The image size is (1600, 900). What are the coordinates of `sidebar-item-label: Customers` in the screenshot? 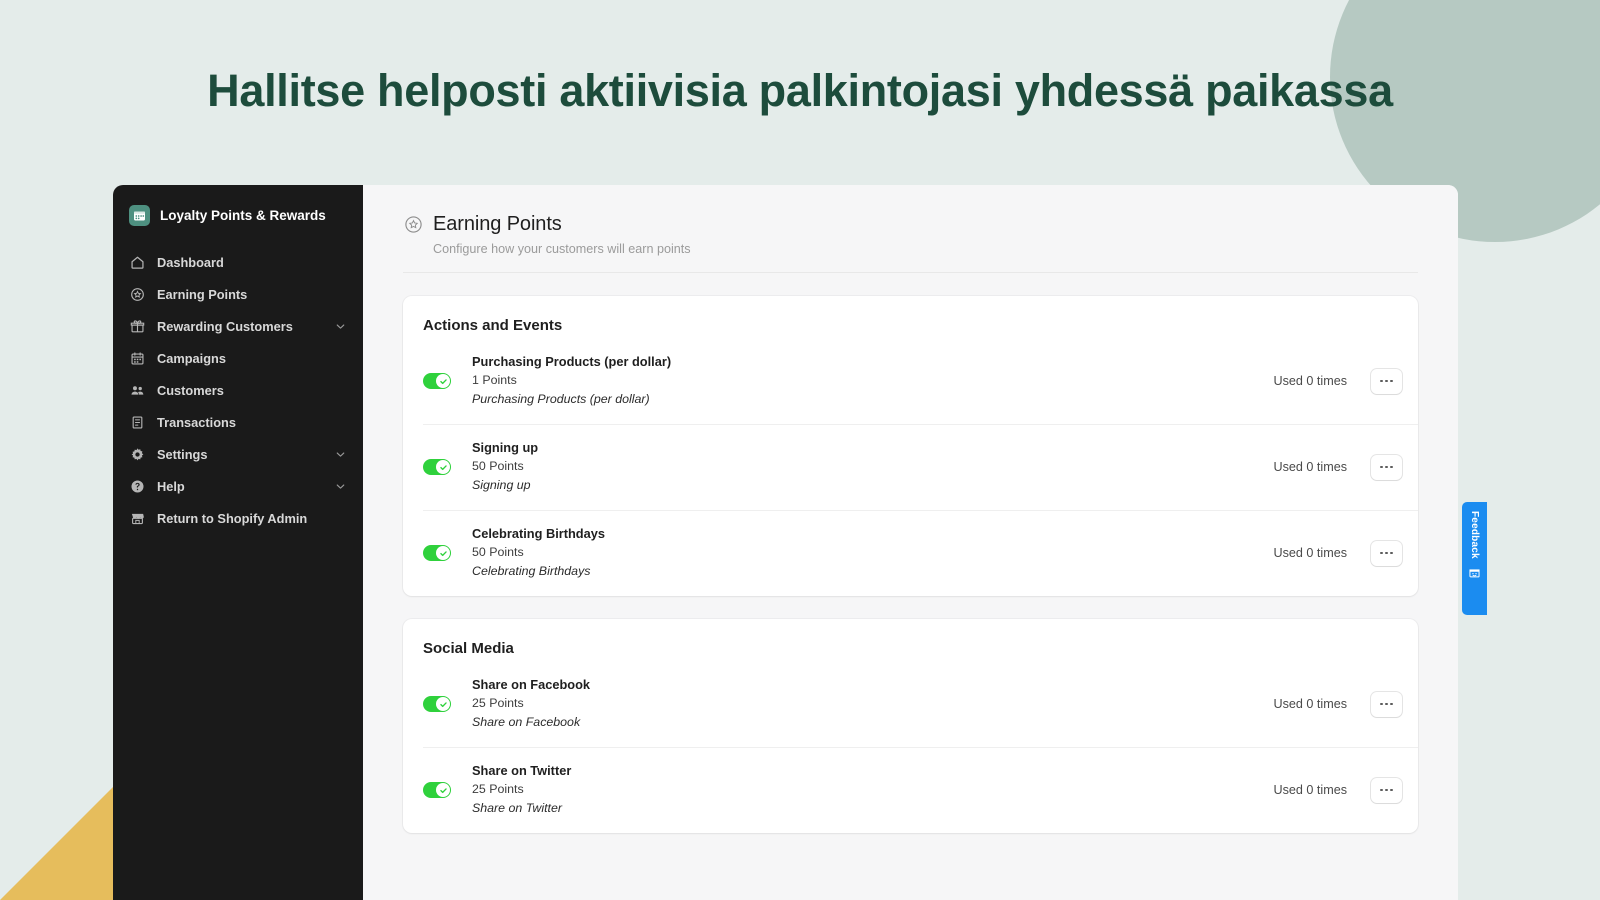 It's located at (190, 390).